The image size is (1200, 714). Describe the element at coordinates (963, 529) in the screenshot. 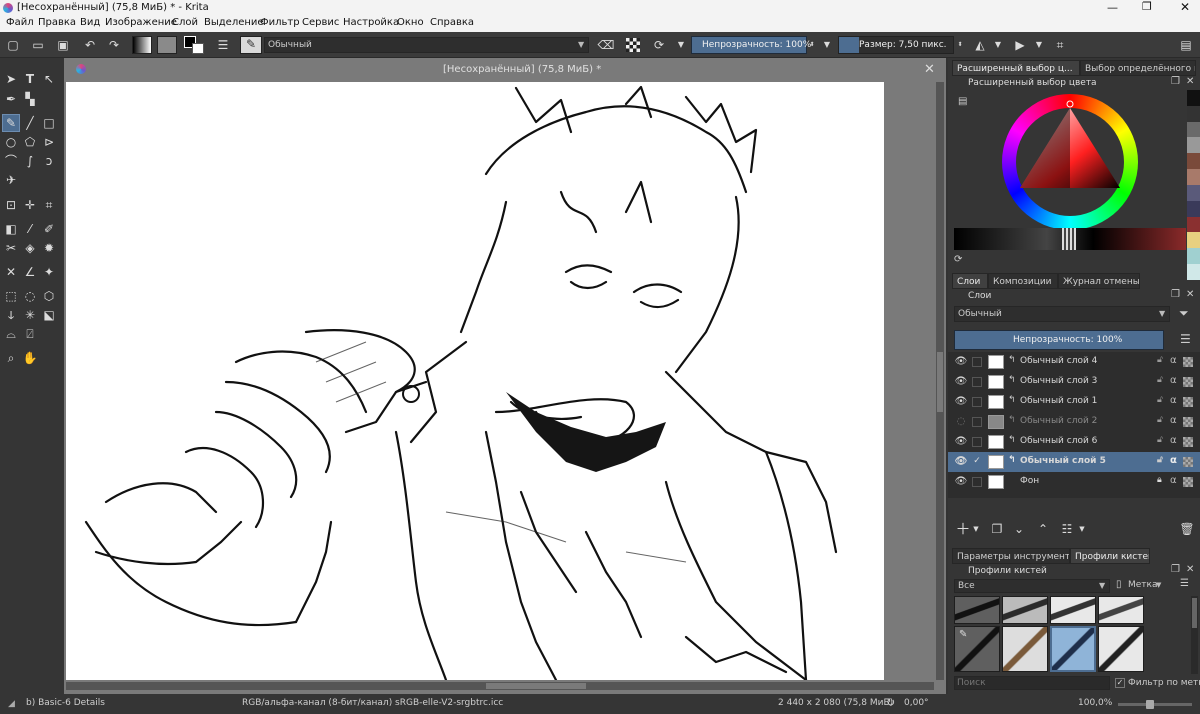

I see `add-layer-icon: ＋` at that location.